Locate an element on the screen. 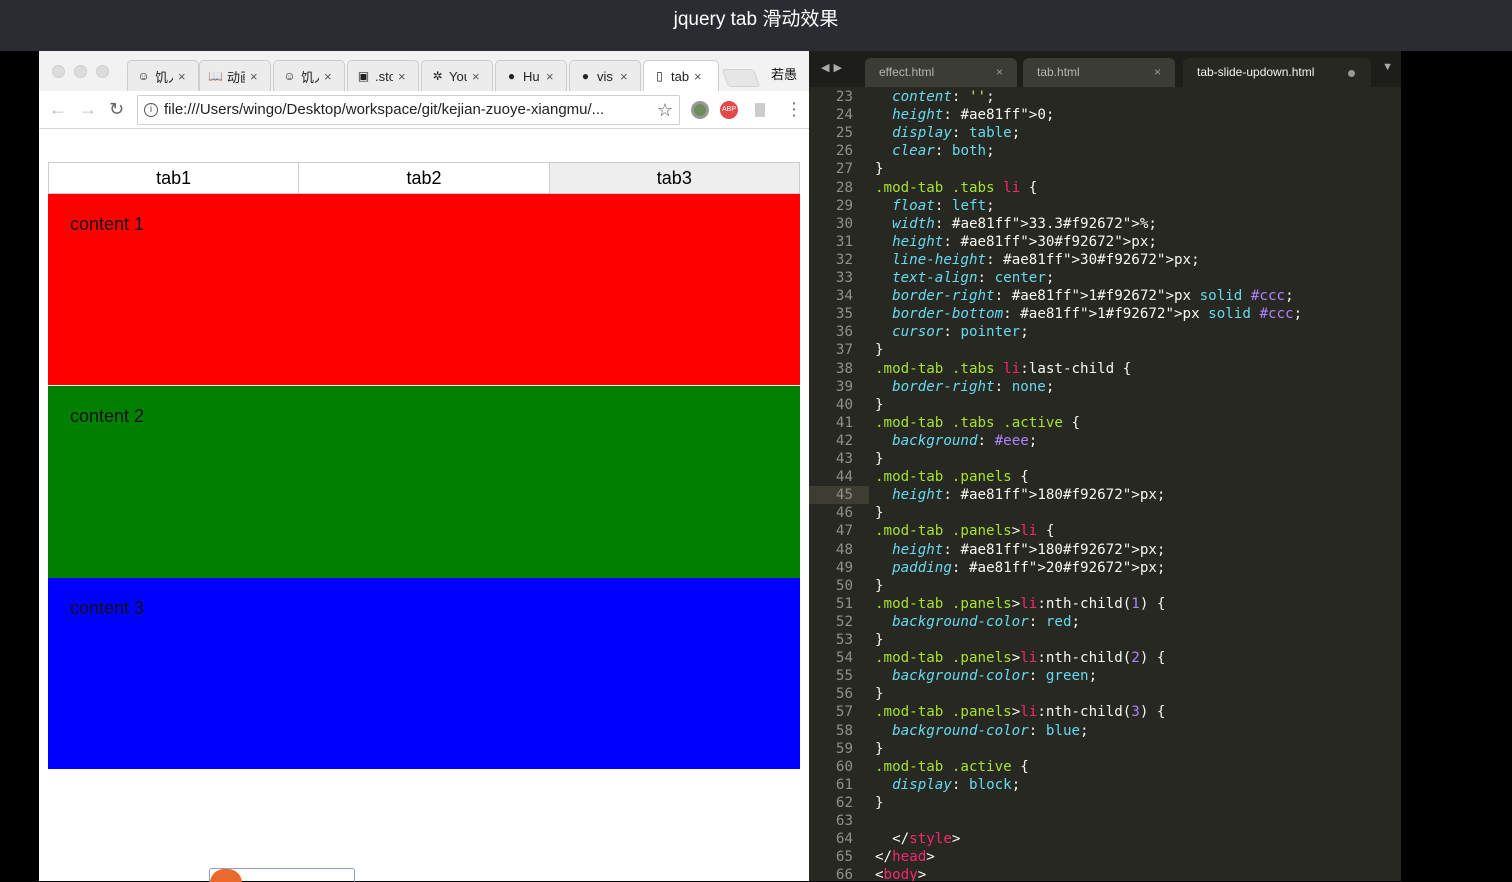  reload-button: ↻ is located at coordinates (116, 109).